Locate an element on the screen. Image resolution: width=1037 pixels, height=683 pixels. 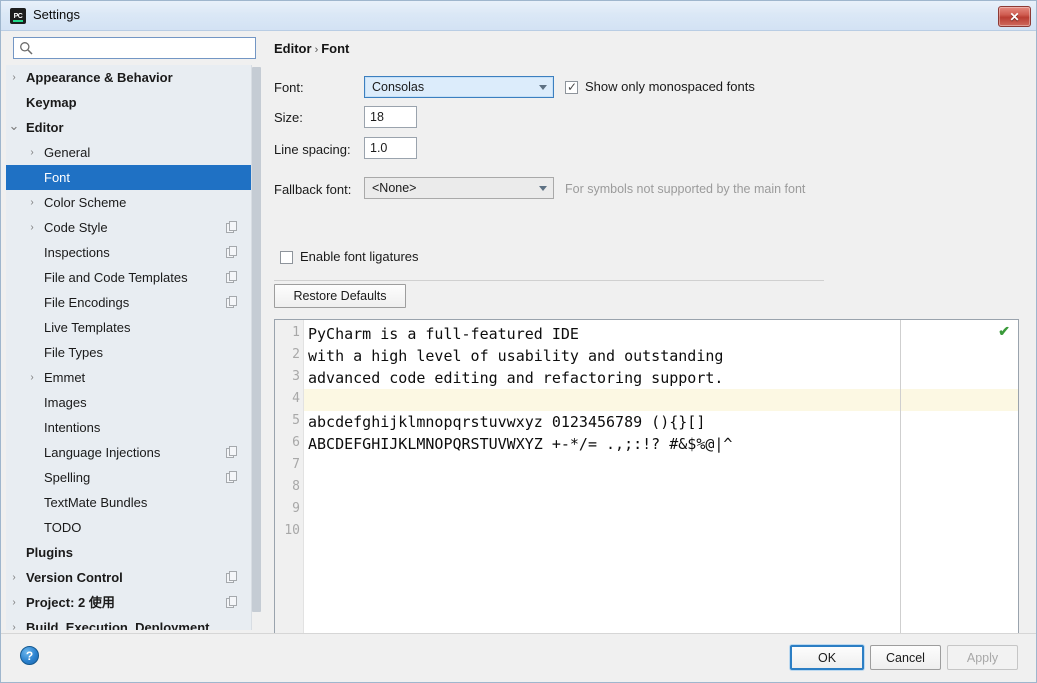
fallback-font-label: Fallback font: is located at coordinates (313, 189).